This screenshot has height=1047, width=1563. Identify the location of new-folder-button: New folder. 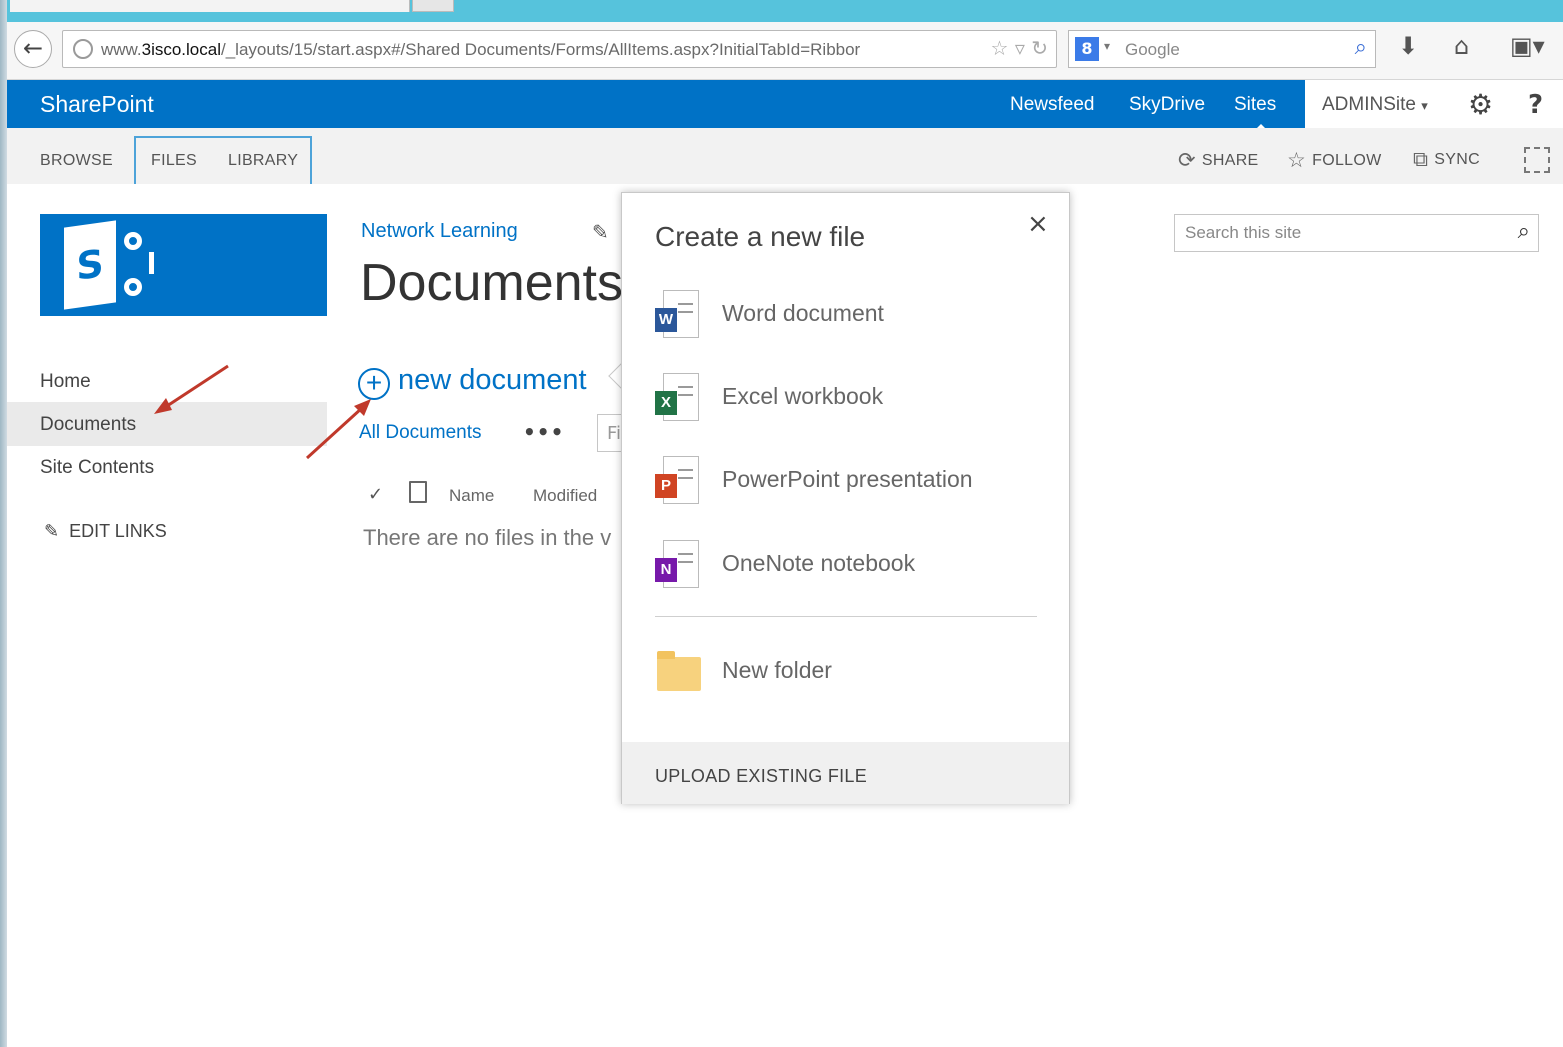
(850, 677).